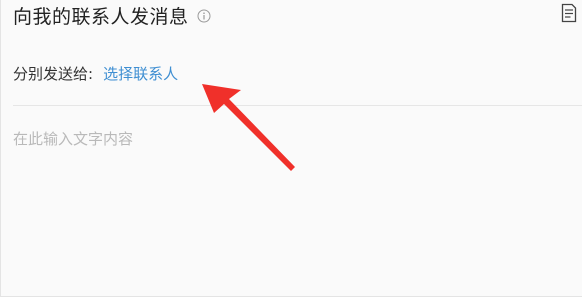  I want to click on page-title: 向我的联系人发消息, so click(101, 16).